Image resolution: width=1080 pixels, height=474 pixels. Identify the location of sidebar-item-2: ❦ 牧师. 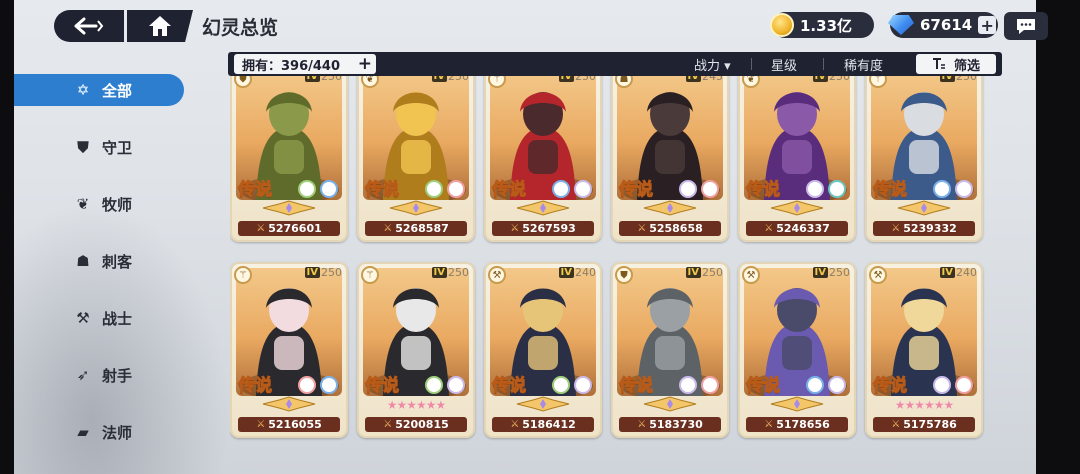
(99, 204).